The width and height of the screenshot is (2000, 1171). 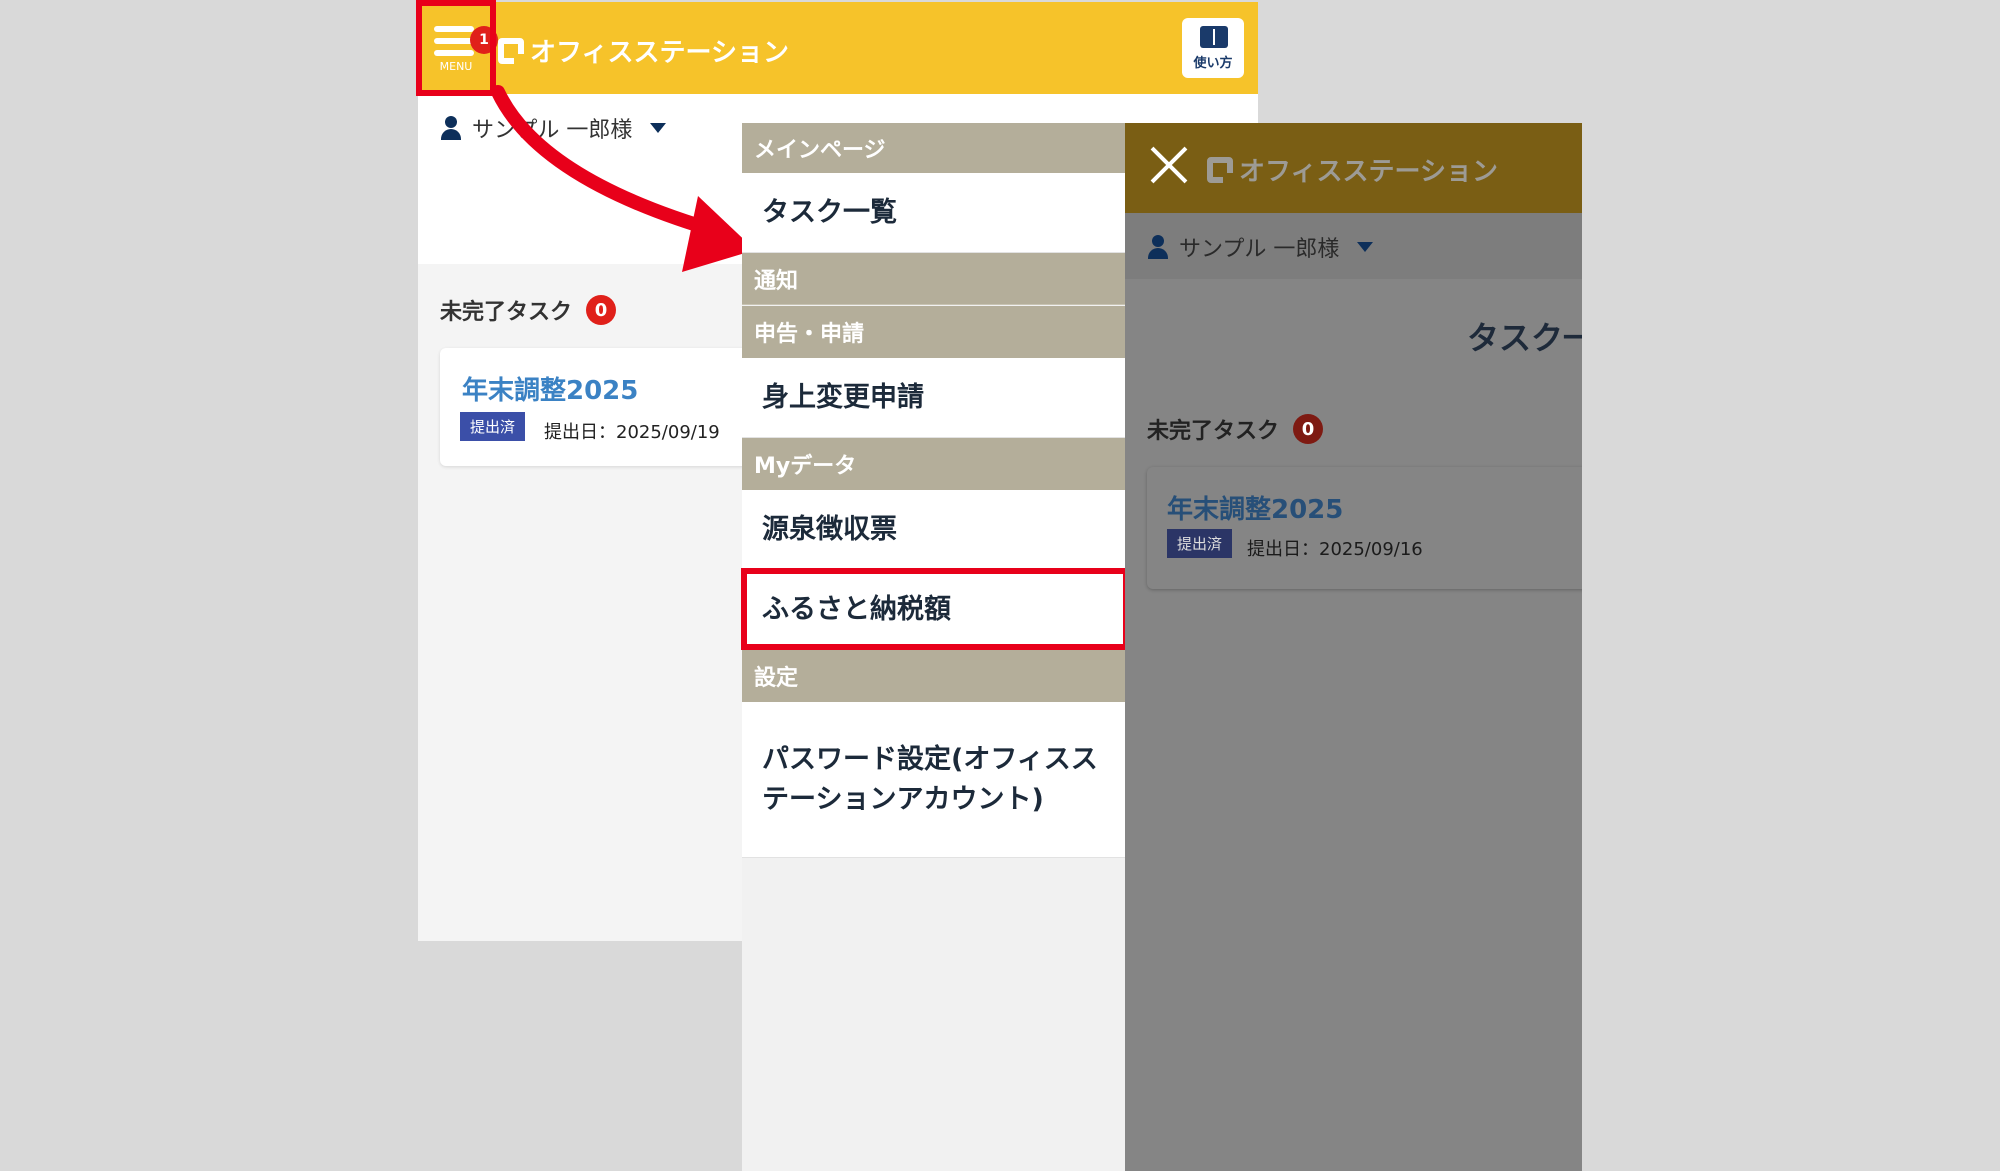 What do you see at coordinates (933, 398) in the screenshot?
I see `menu-item-personal-change: 身上変更申請` at bounding box center [933, 398].